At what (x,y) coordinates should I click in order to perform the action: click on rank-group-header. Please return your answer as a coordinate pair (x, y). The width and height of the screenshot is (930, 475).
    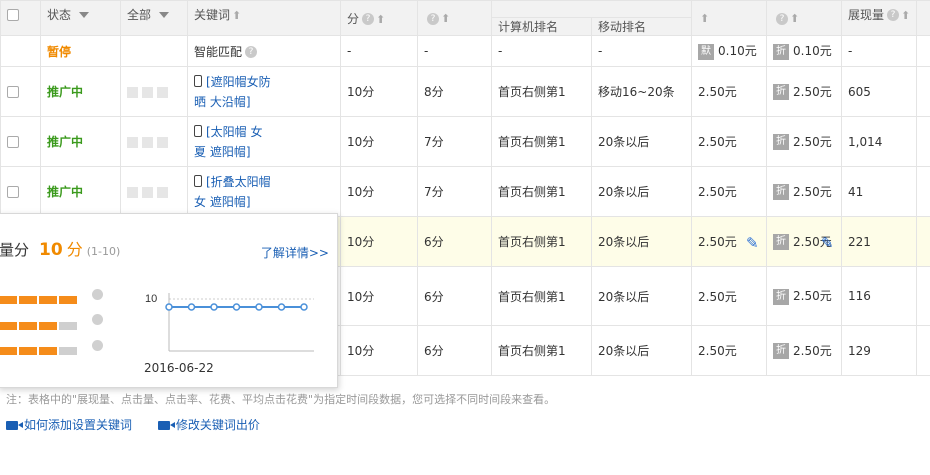
    Looking at the image, I should click on (591, 9).